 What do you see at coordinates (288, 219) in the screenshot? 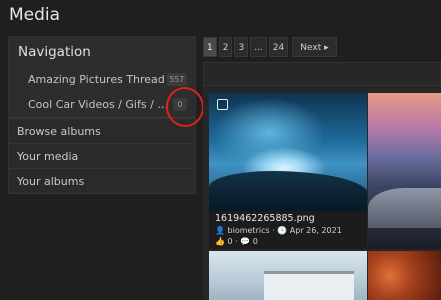
I see `media-filename: 1619462265885.png` at bounding box center [288, 219].